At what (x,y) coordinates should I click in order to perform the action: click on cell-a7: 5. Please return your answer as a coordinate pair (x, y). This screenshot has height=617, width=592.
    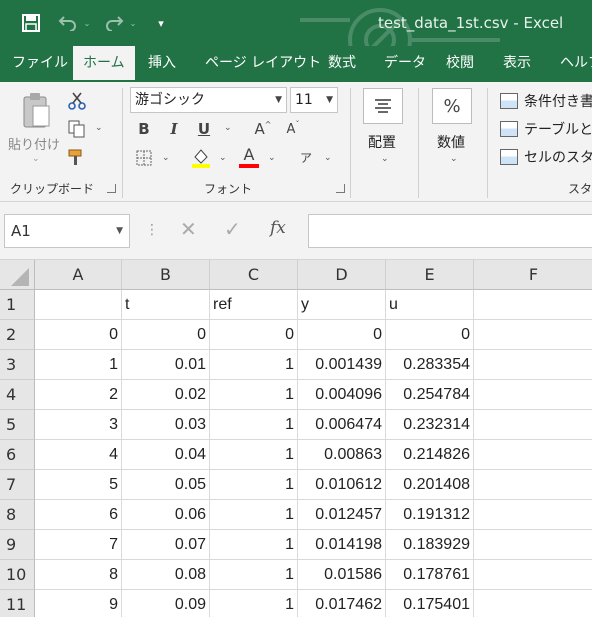
    Looking at the image, I should click on (78, 485).